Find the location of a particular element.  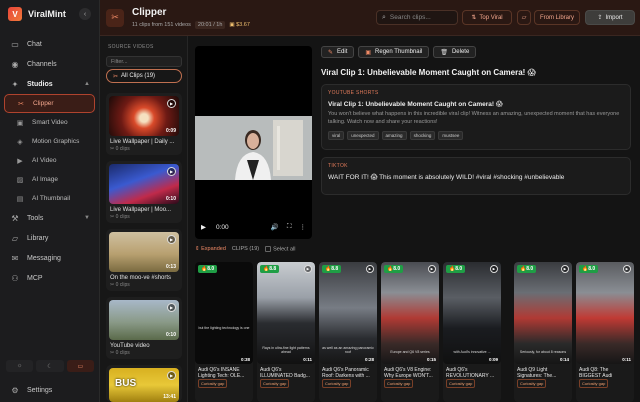

sort-icon: ⇅ is located at coordinates (474, 18).